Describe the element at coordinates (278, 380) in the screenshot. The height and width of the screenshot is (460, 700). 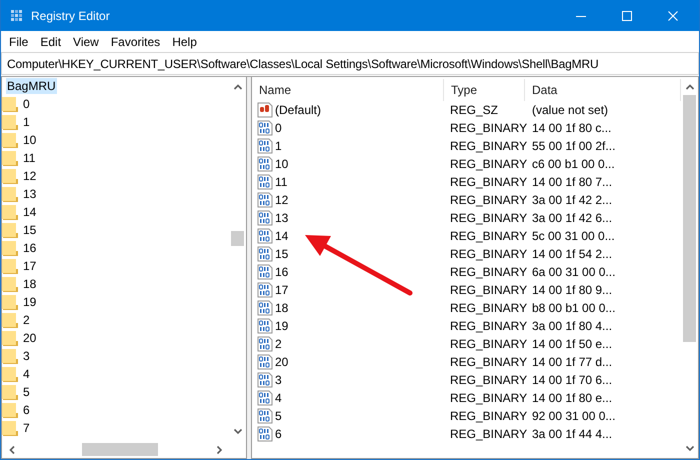
I see `value-name: 3` at that location.